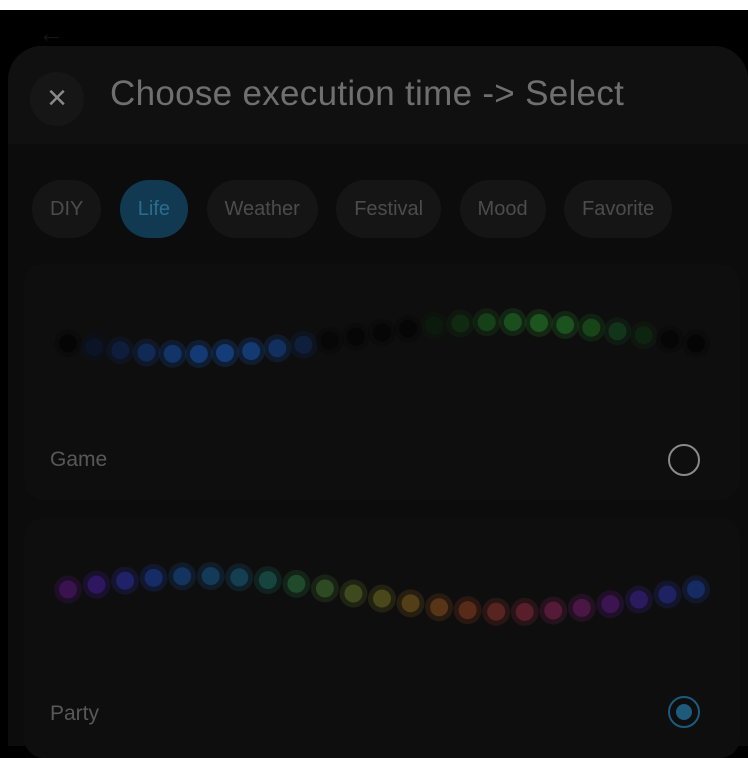 Image resolution: width=748 pixels, height=758 pixels. I want to click on sheet-header: × Choose execution time -> Select, so click(378, 95).